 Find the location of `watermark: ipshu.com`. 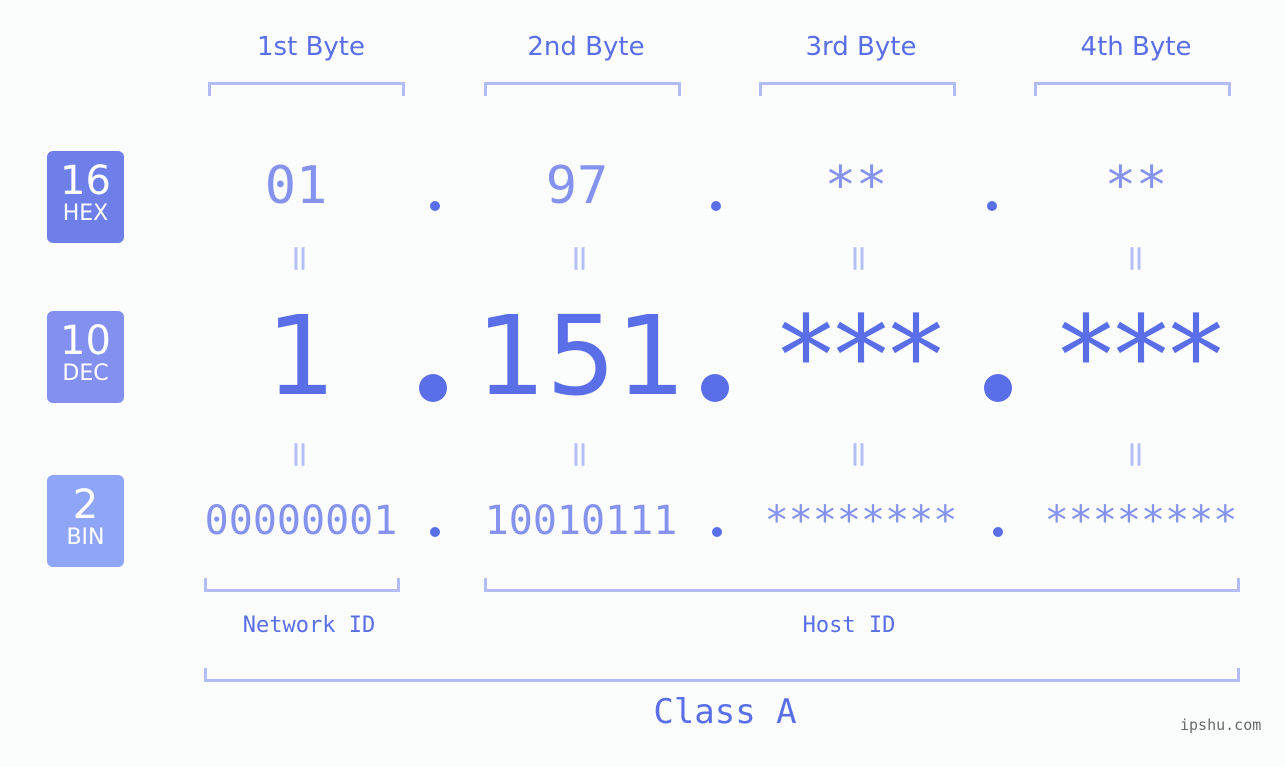

watermark: ipshu.com is located at coordinates (1221, 725).